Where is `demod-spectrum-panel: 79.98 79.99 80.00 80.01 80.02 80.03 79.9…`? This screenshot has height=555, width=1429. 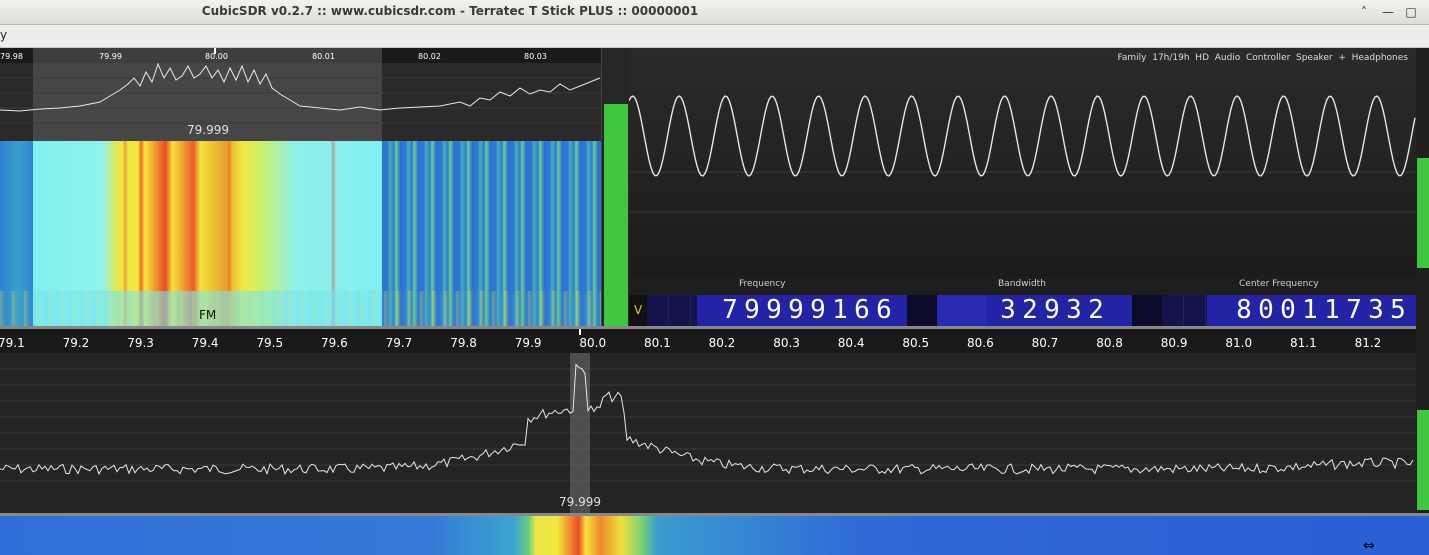
demod-spectrum-panel: 79.98 79.99 80.00 80.01 80.02 80.03 79.9… is located at coordinates (300, 94).